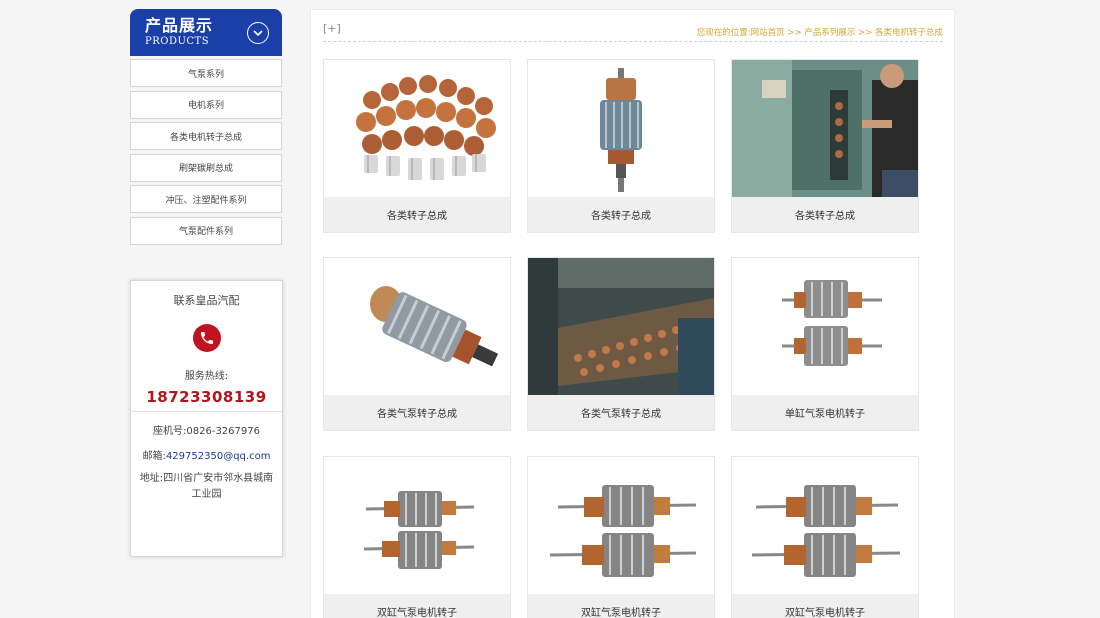 The image size is (1100, 618). What do you see at coordinates (206, 104) in the screenshot?
I see `category-item-motor: 电机系列` at bounding box center [206, 104].